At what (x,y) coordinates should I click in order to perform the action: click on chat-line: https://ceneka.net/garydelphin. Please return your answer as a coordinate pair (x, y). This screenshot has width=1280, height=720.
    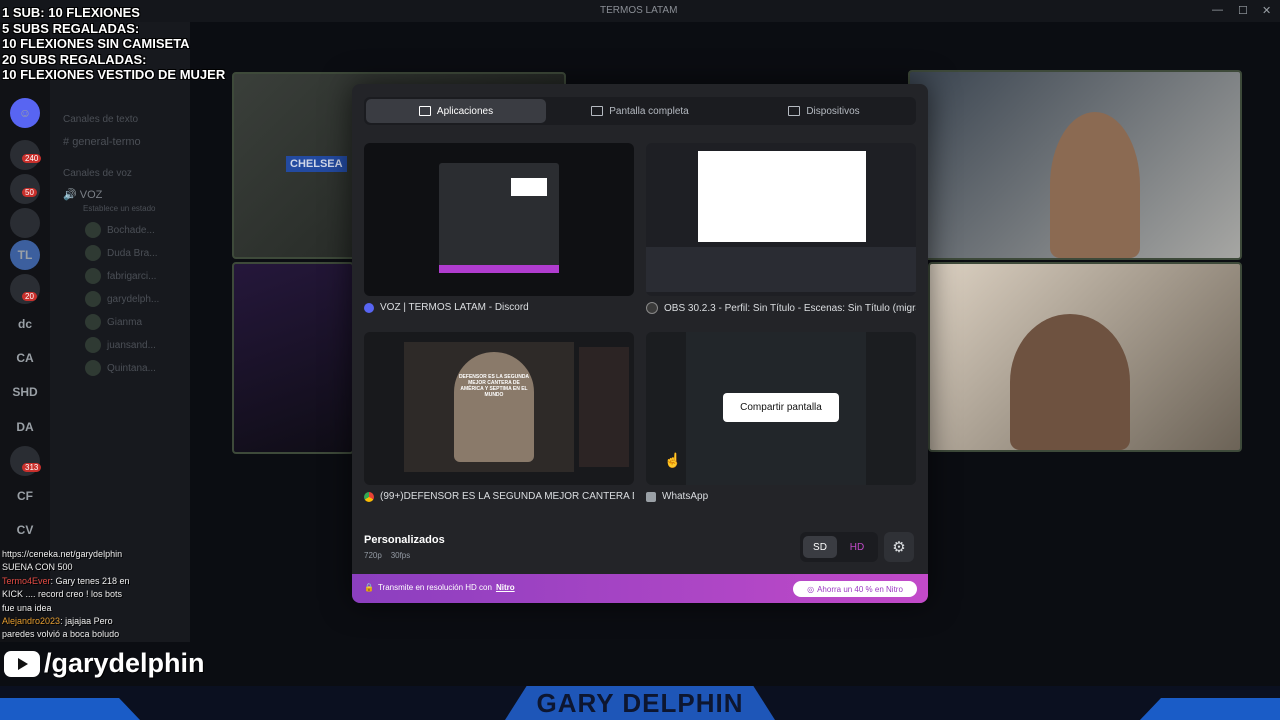
    Looking at the image, I should click on (62, 554).